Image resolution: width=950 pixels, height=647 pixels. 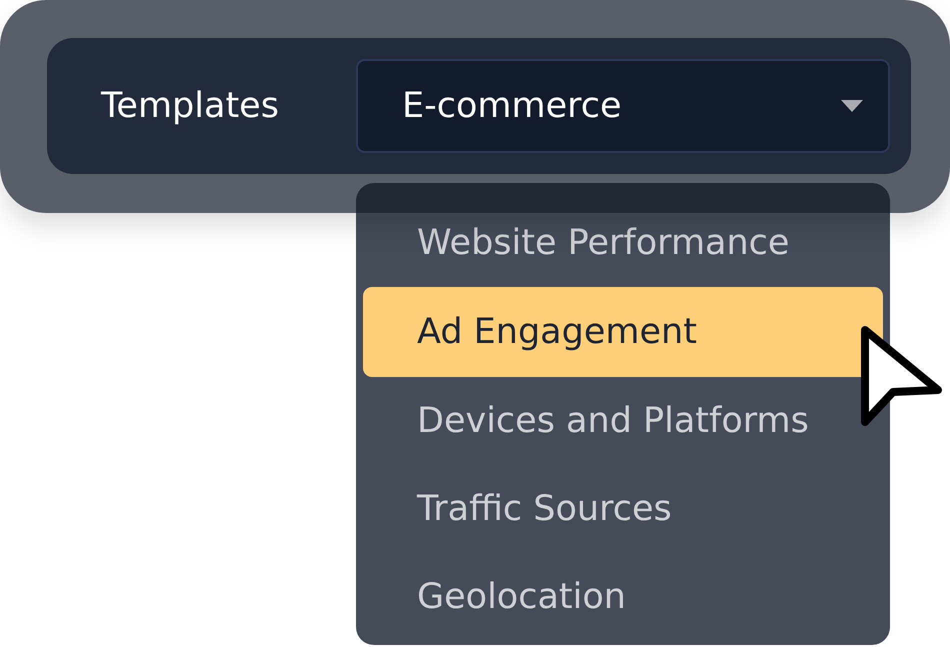 I want to click on cursor-icon, so click(x=901, y=376).